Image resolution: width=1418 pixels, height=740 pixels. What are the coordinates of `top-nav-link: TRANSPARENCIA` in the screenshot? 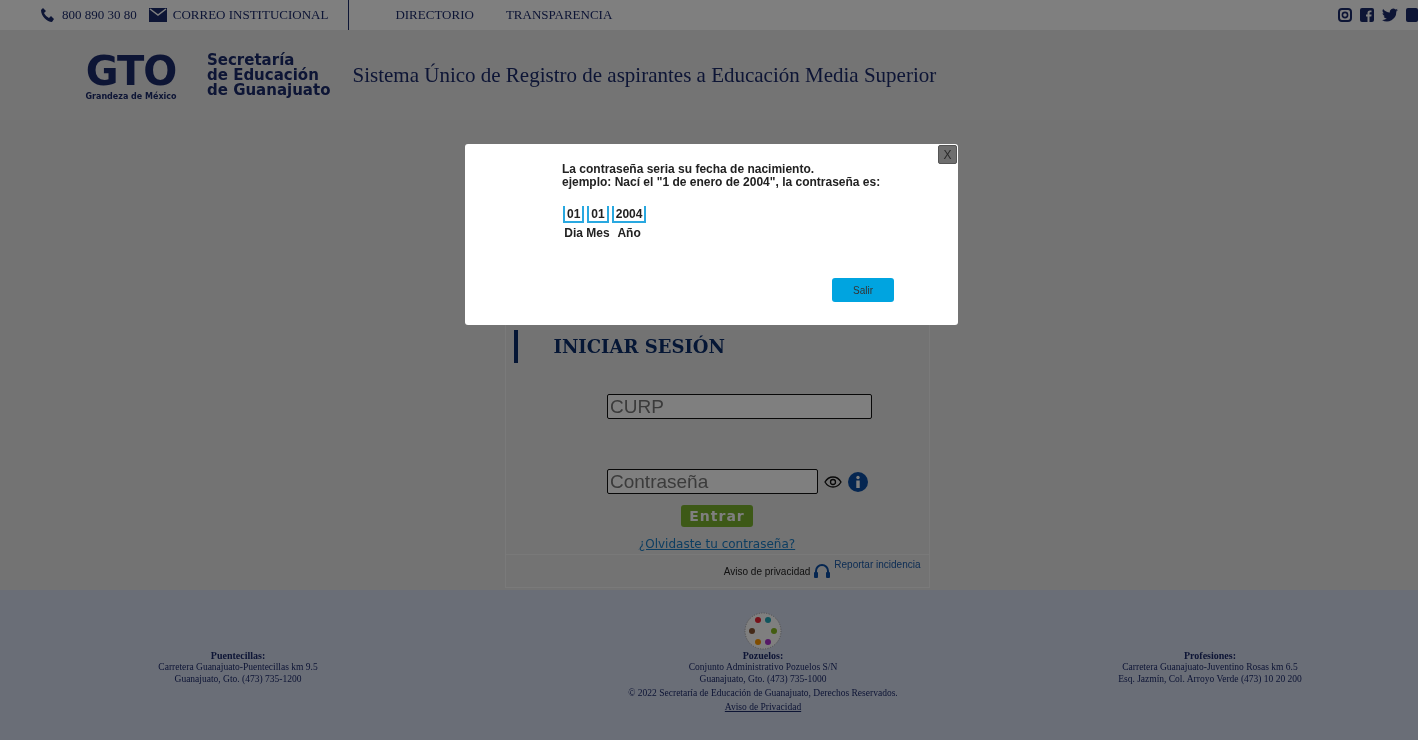 It's located at (559, 15).